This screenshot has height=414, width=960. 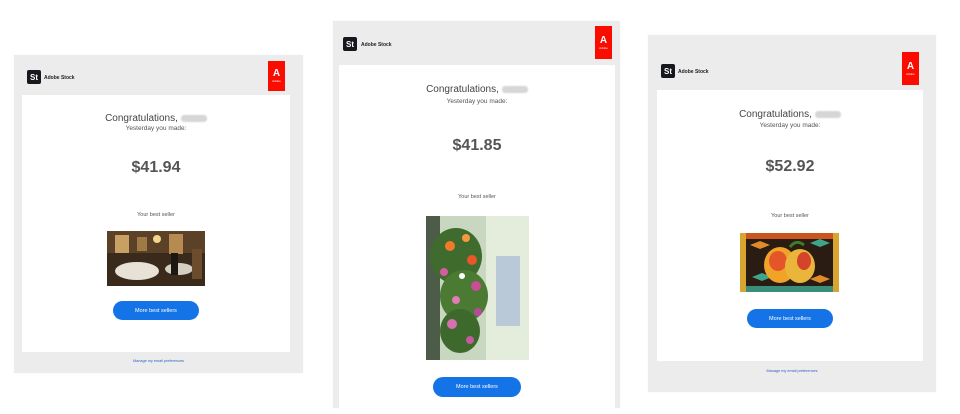 I want to click on earnings-amount: $52.92, so click(x=790, y=166).